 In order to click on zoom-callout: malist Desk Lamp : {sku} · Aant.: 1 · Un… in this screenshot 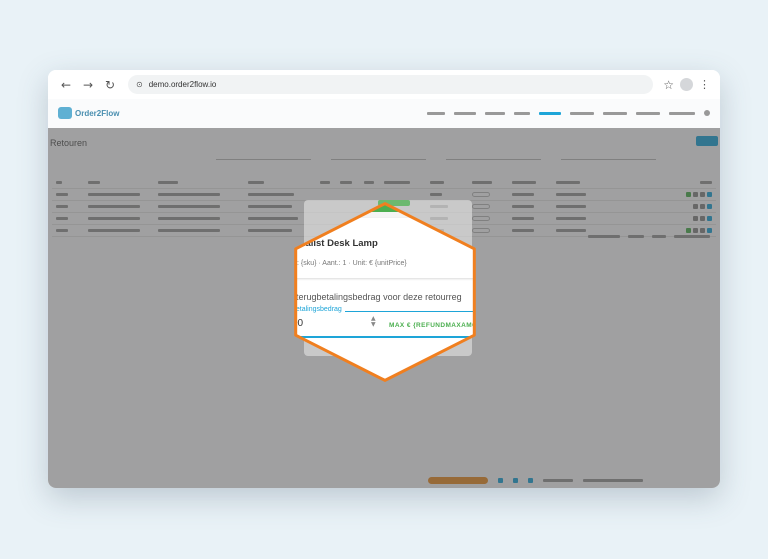, I will do `click(385, 292)`.